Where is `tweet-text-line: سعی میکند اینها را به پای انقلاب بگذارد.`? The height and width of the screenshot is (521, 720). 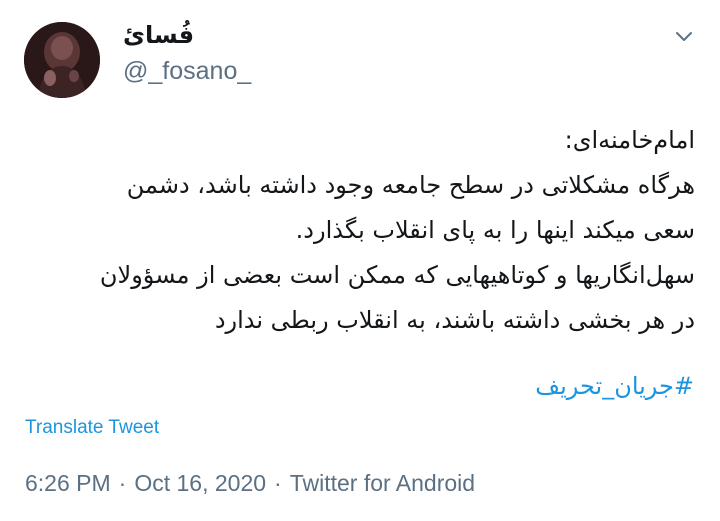 tweet-text-line: سعی میکند اینها را به پای انقلاب بگذارد. is located at coordinates (495, 230).